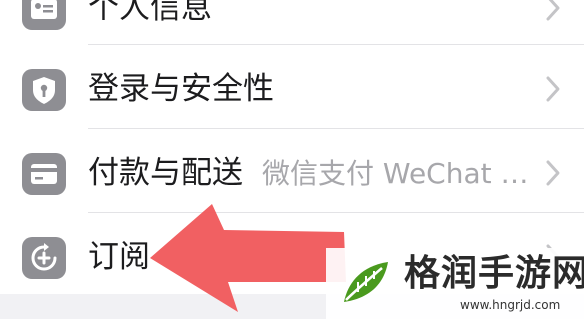 This screenshot has width=584, height=319. What do you see at coordinates (181, 89) in the screenshot?
I see `settings-row-label: 登录与安全性` at bounding box center [181, 89].